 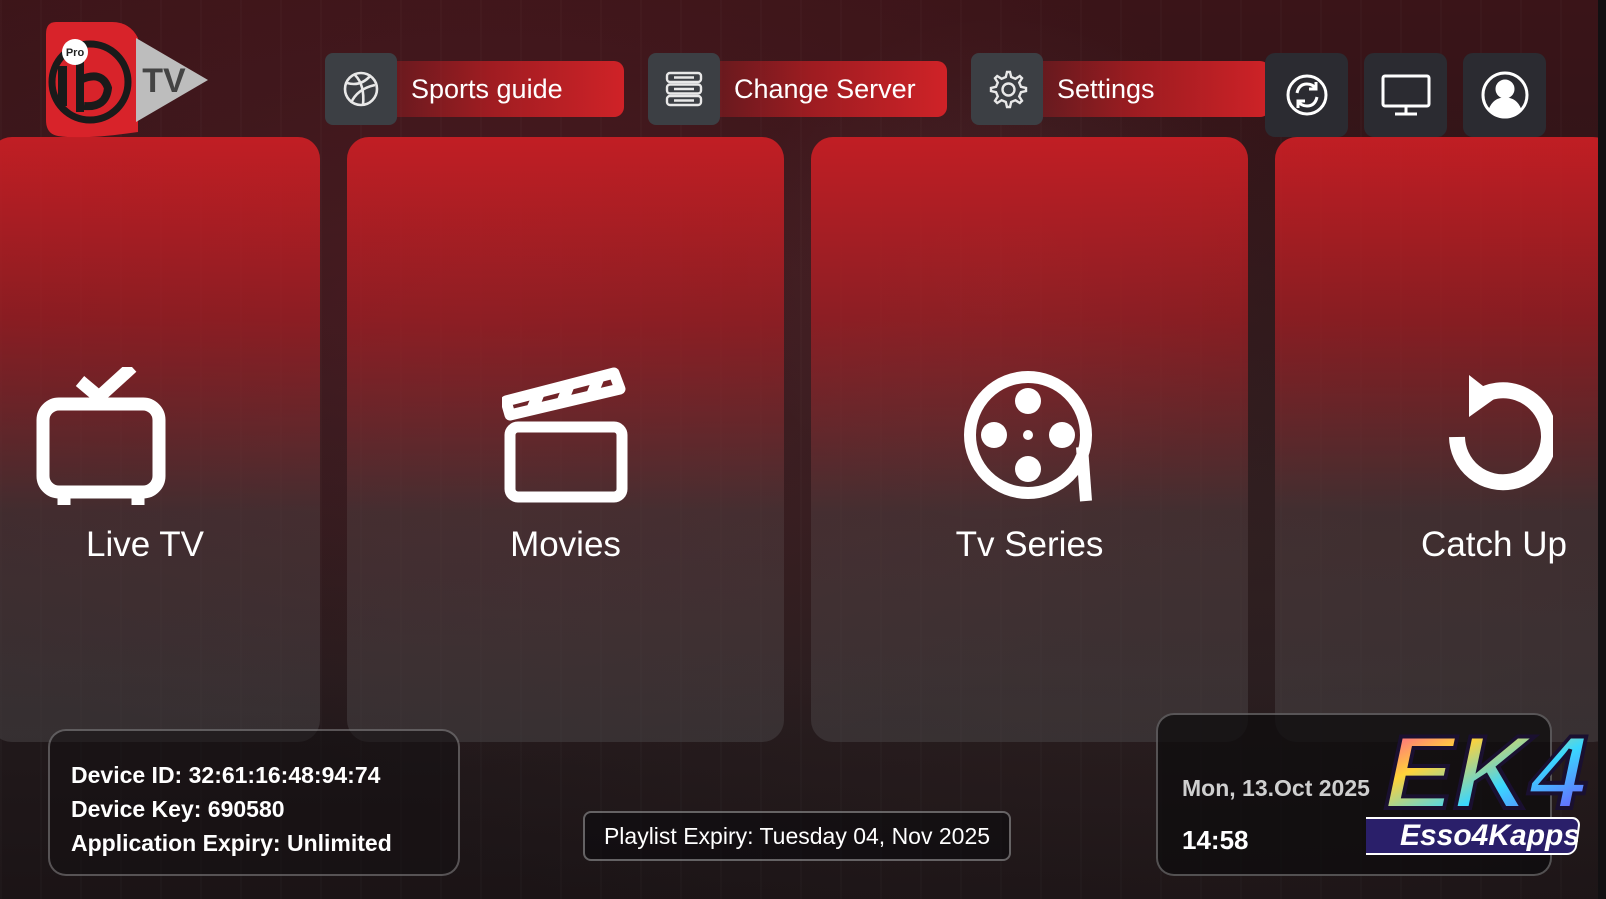 I want to click on sports-guide-button: Sports guide, so click(x=474, y=89).